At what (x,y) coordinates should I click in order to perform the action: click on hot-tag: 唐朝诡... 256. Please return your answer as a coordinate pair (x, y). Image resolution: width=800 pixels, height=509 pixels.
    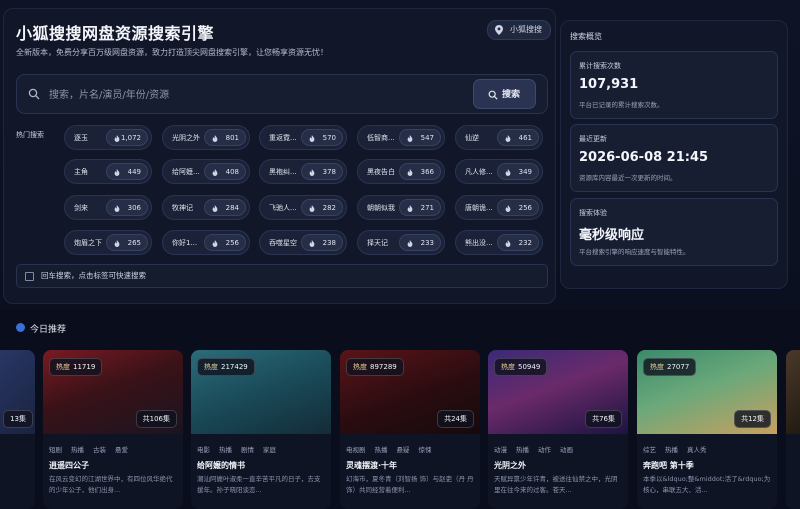
    Looking at the image, I should click on (499, 207).